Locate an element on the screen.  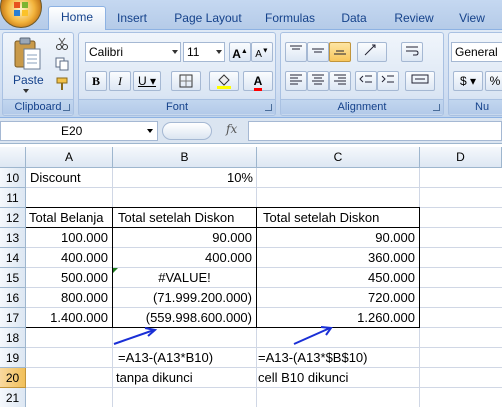
cell-c14: 360.000 is located at coordinates (338, 258).